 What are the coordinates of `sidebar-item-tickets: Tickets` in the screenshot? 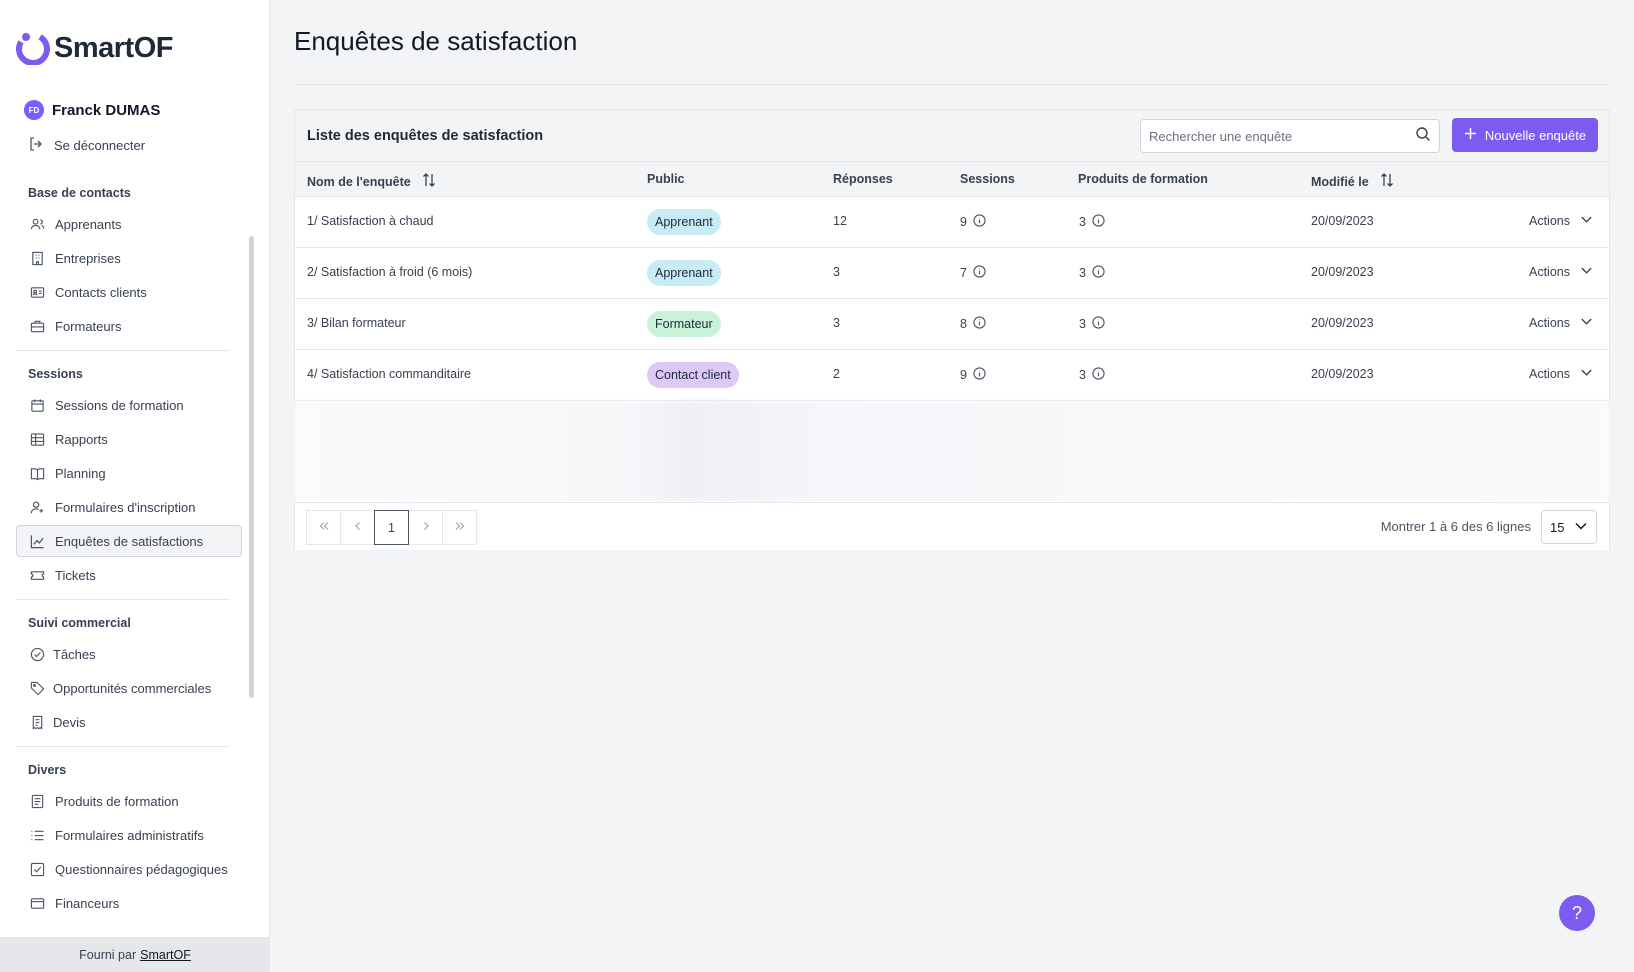 It's located at (129, 575).